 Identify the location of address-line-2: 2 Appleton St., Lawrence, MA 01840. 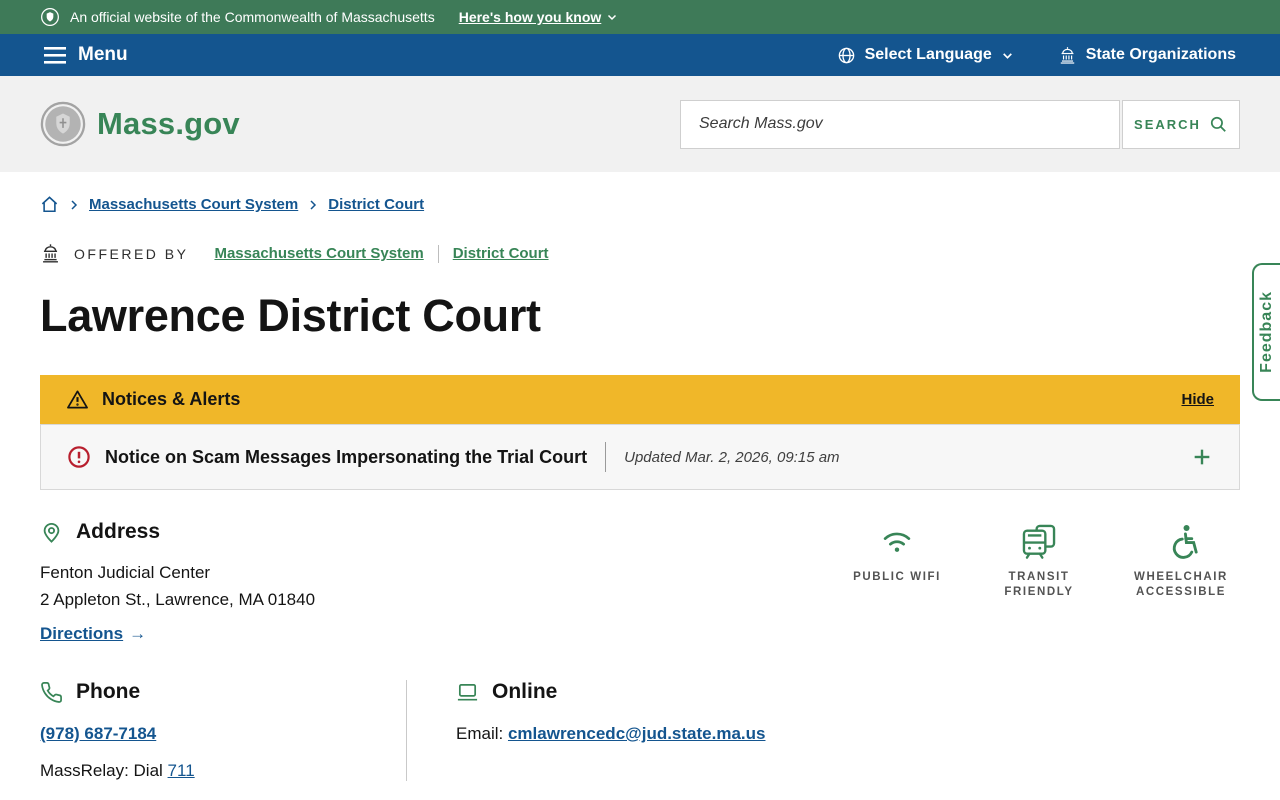
(178, 599).